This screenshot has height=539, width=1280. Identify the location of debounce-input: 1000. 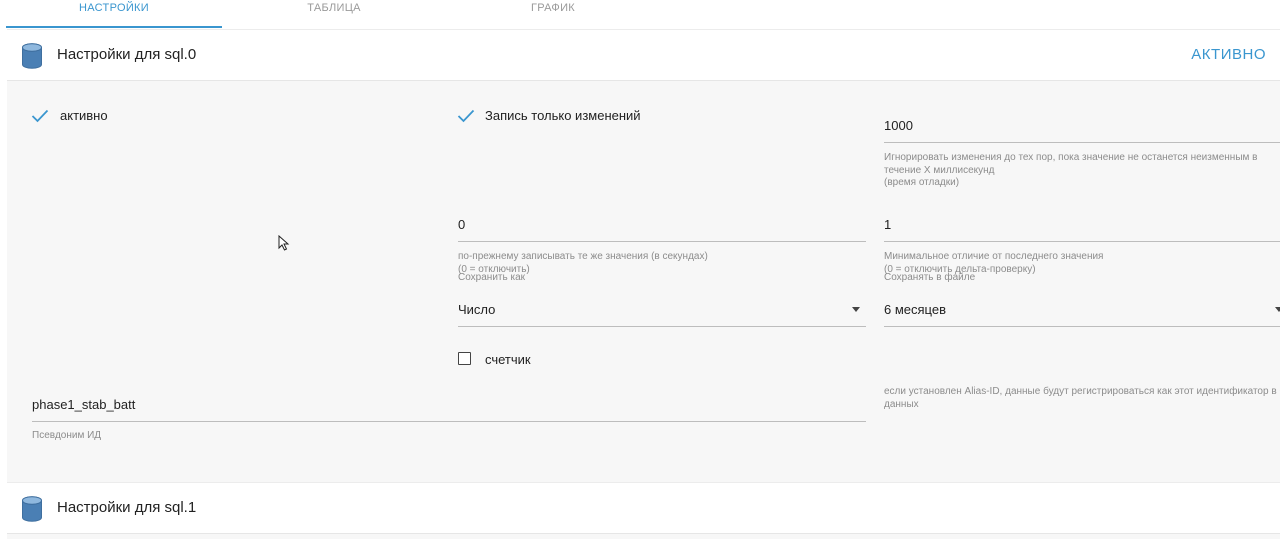
(1082, 125).